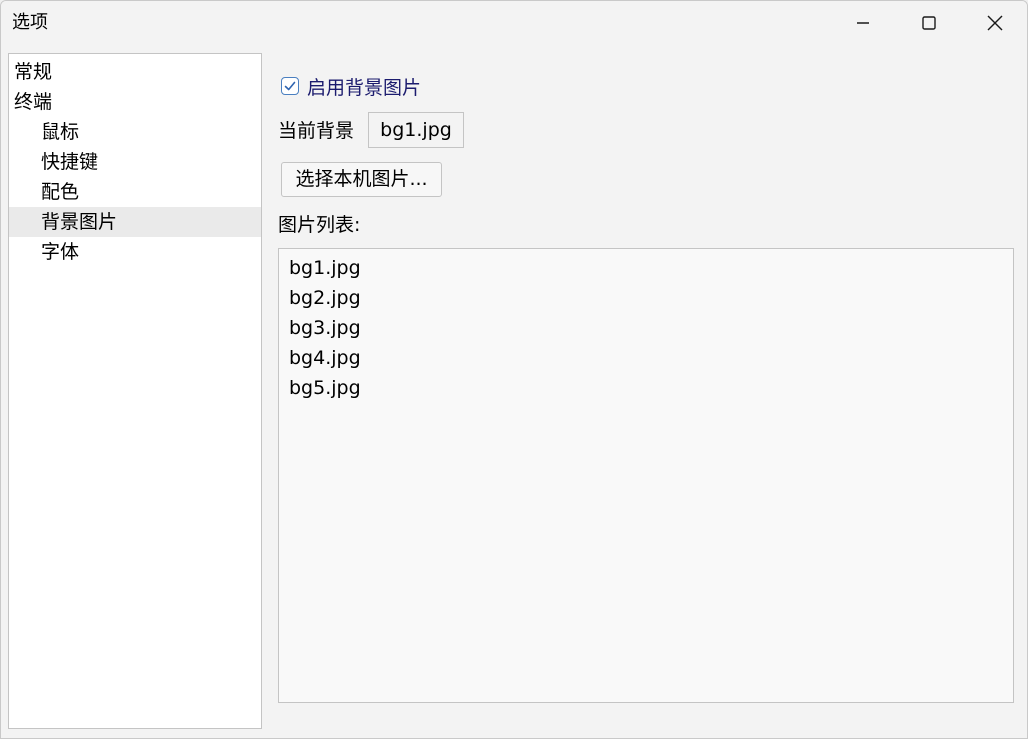 The height and width of the screenshot is (739, 1028). I want to click on minimize-icon, so click(863, 23).